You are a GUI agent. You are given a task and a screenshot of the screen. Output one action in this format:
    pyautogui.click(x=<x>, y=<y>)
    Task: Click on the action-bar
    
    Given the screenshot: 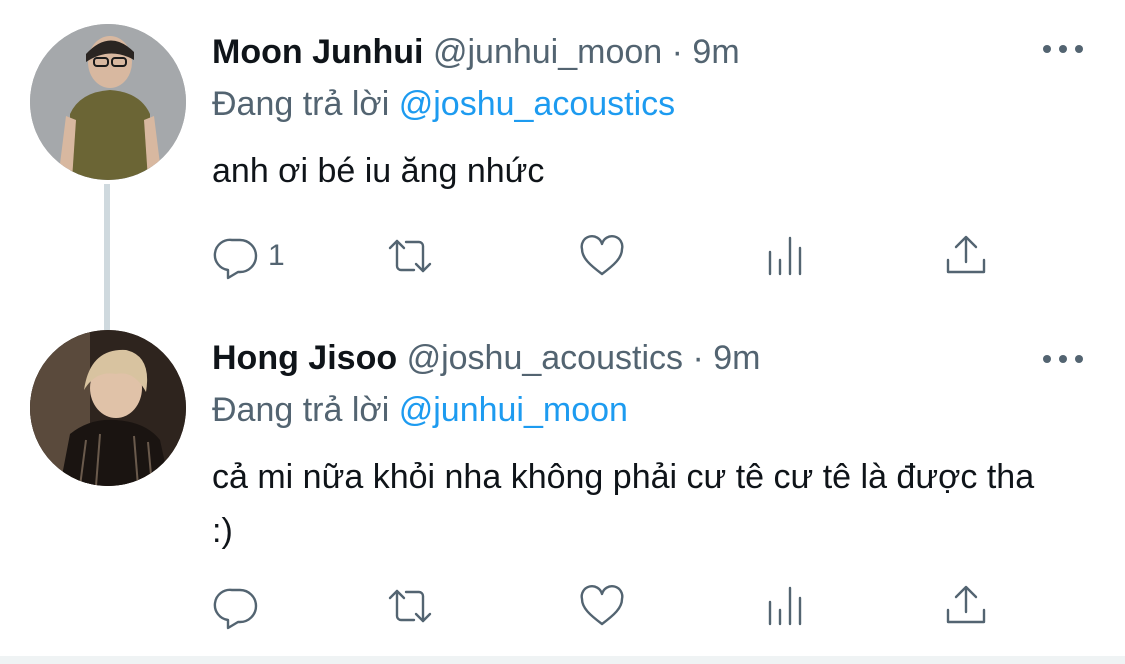 What is the action you would take?
    pyautogui.click(x=612, y=606)
    